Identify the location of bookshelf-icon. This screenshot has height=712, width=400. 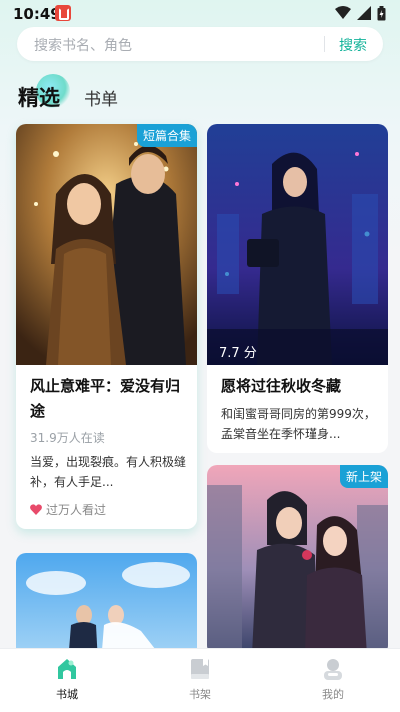
(200, 669).